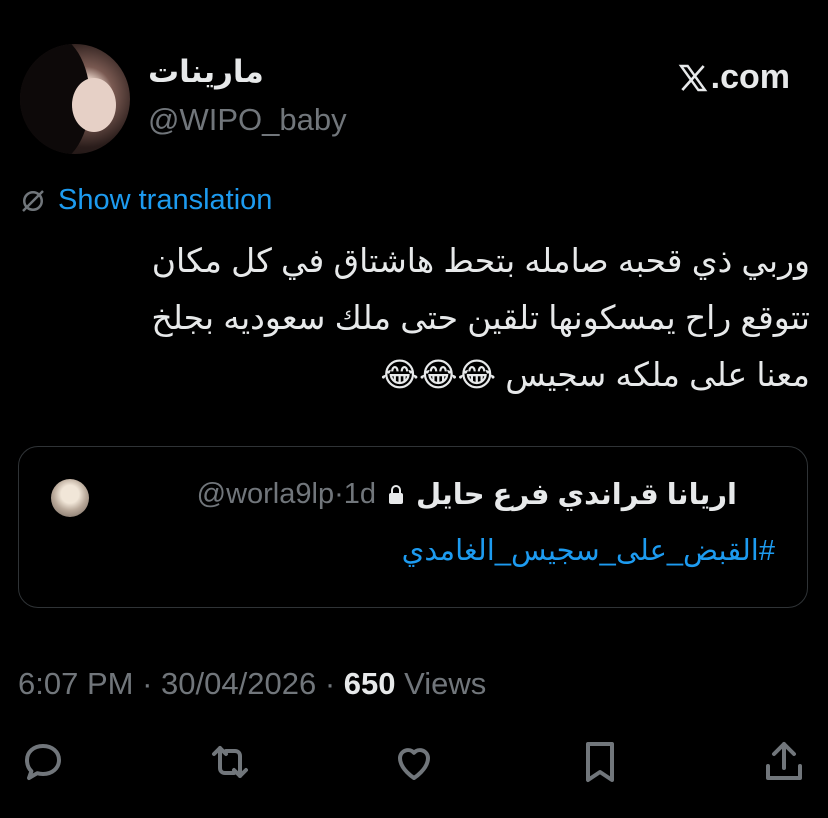 The height and width of the screenshot is (818, 828). I want to click on share-button, so click(784, 762).